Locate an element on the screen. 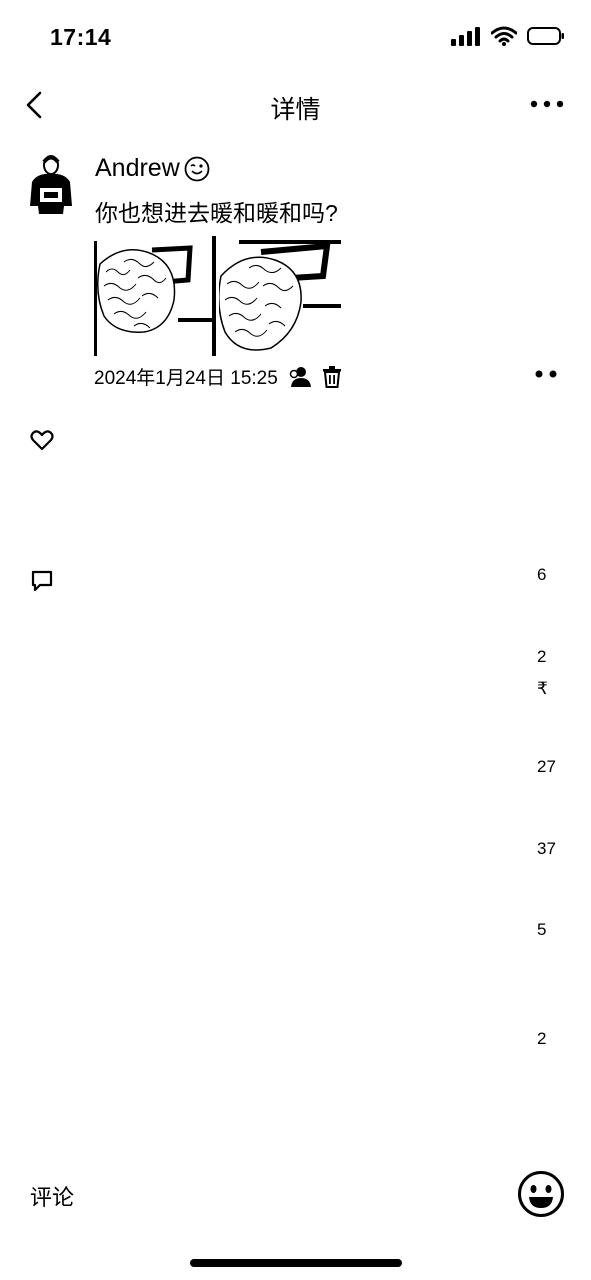 The width and height of the screenshot is (591, 1280). status-time: 17:14 is located at coordinates (81, 37).